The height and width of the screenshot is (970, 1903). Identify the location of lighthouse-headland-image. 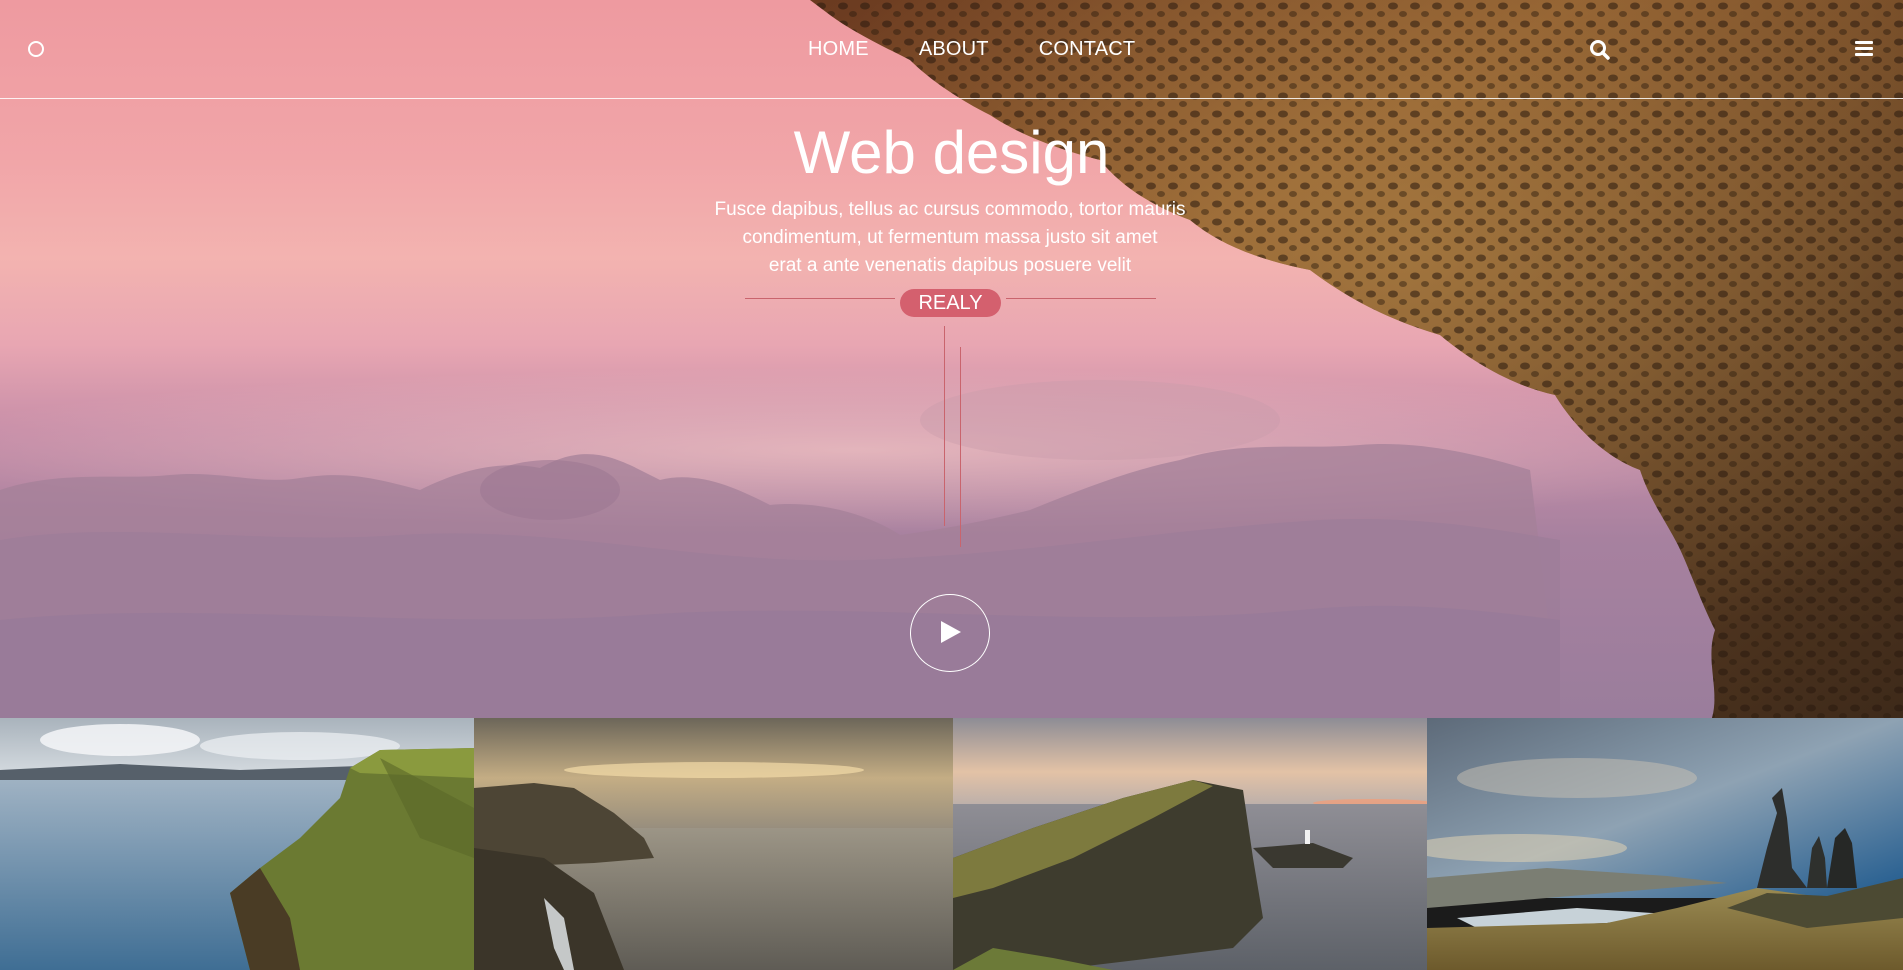
(1190, 844).